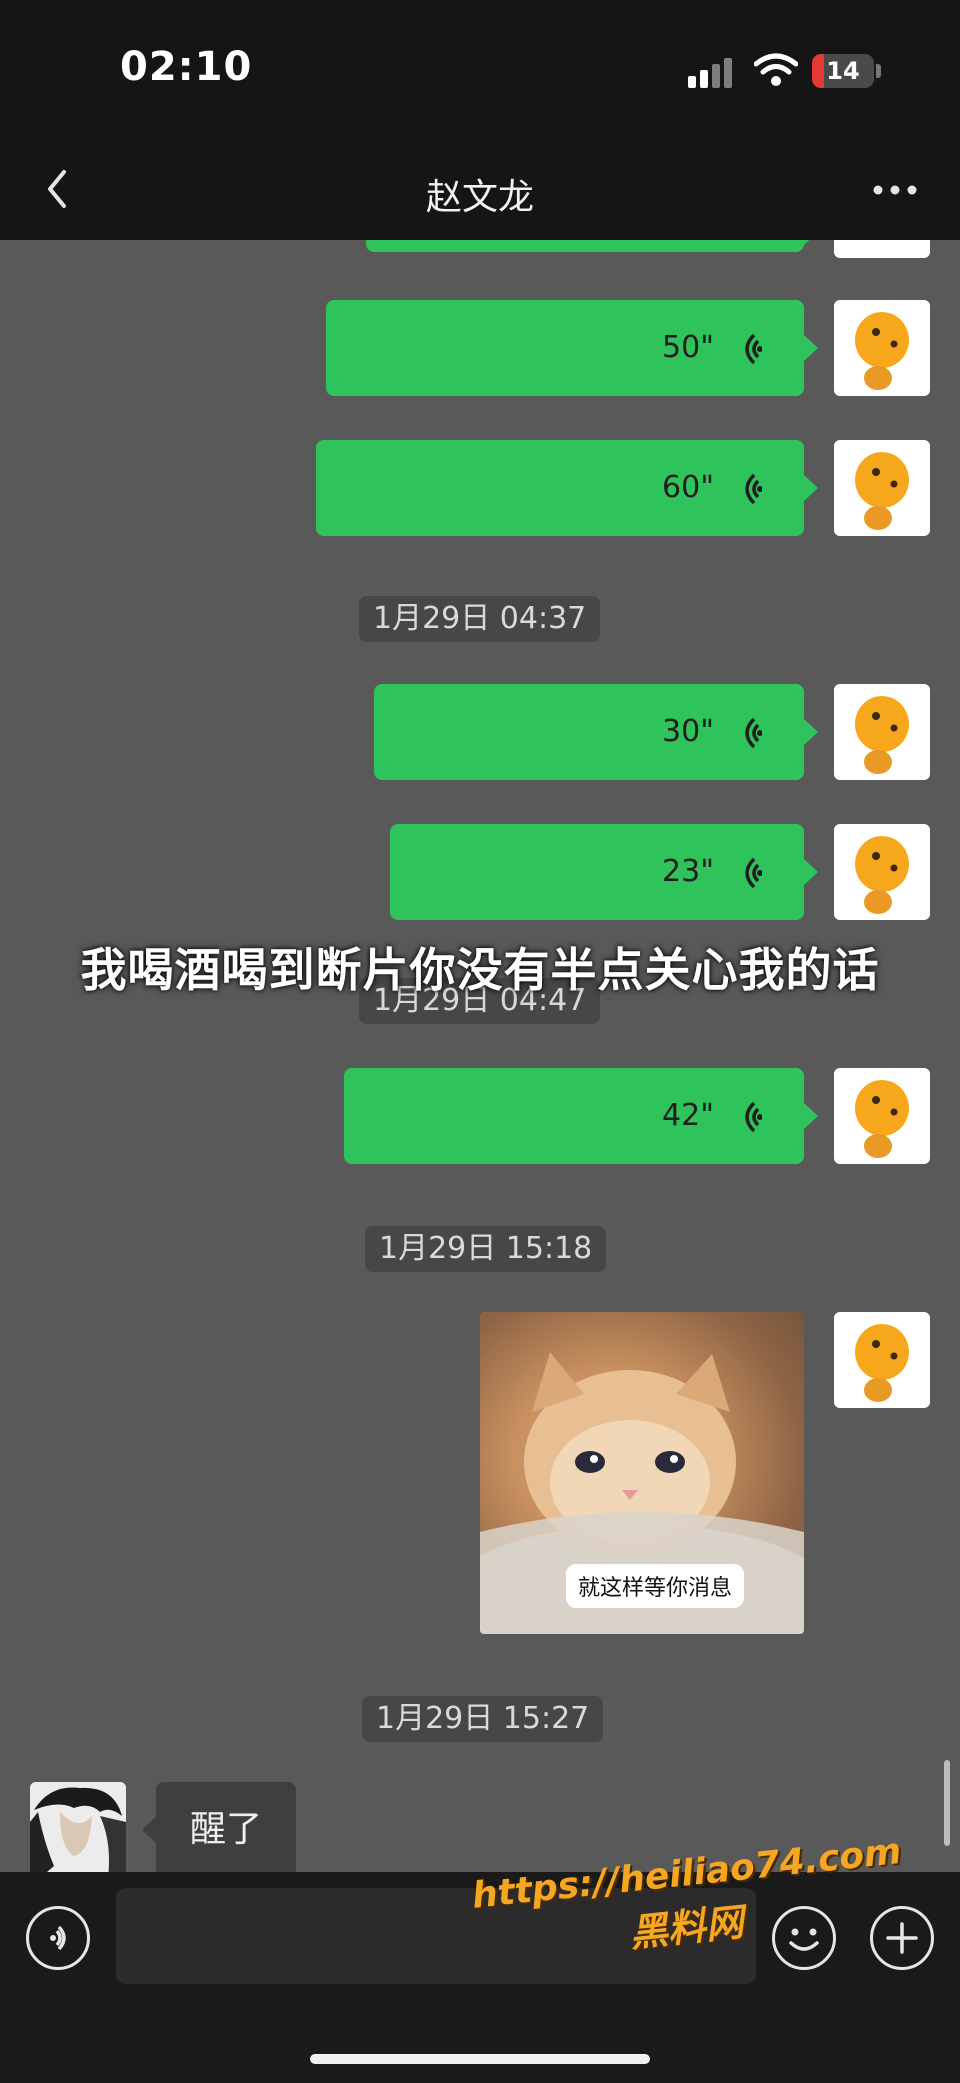  I want to click on voice-duration: 60", so click(688, 487).